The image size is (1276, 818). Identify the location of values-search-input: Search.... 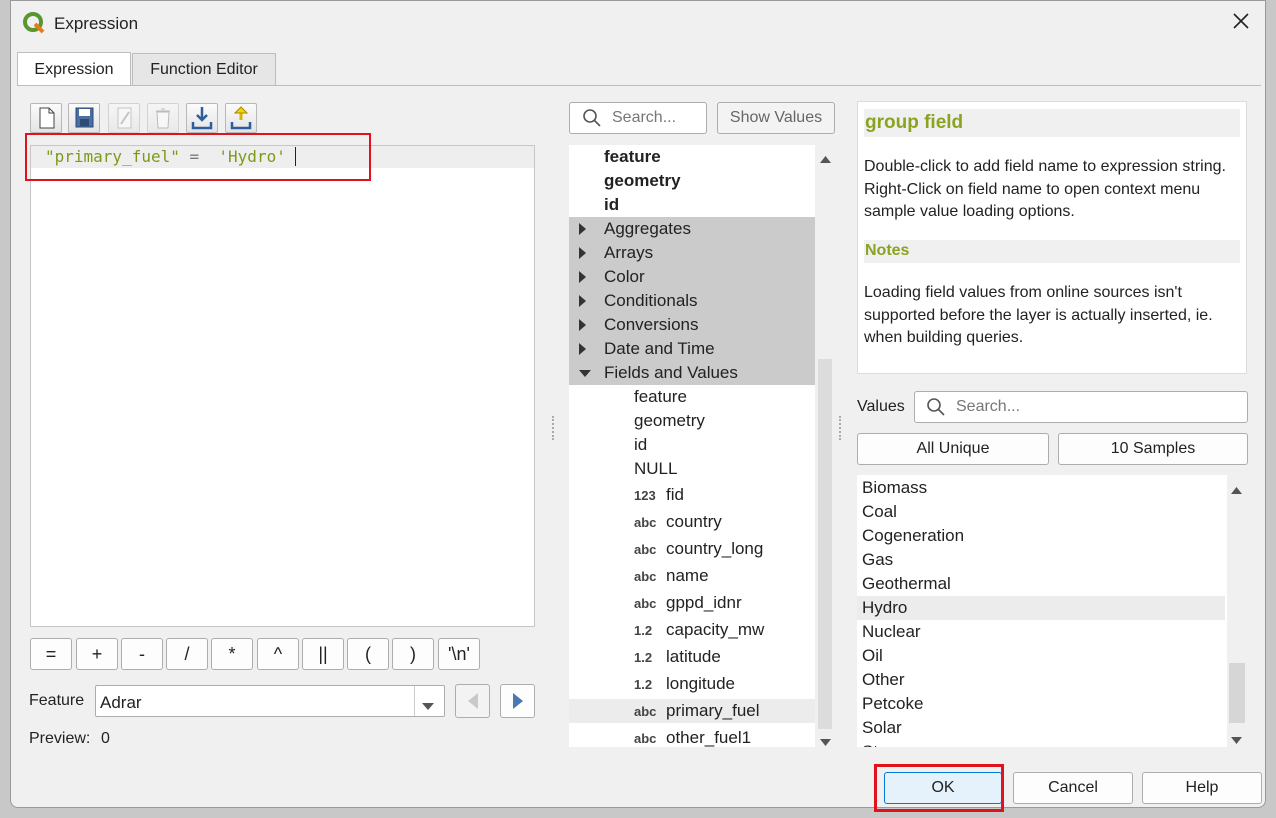
(1081, 407).